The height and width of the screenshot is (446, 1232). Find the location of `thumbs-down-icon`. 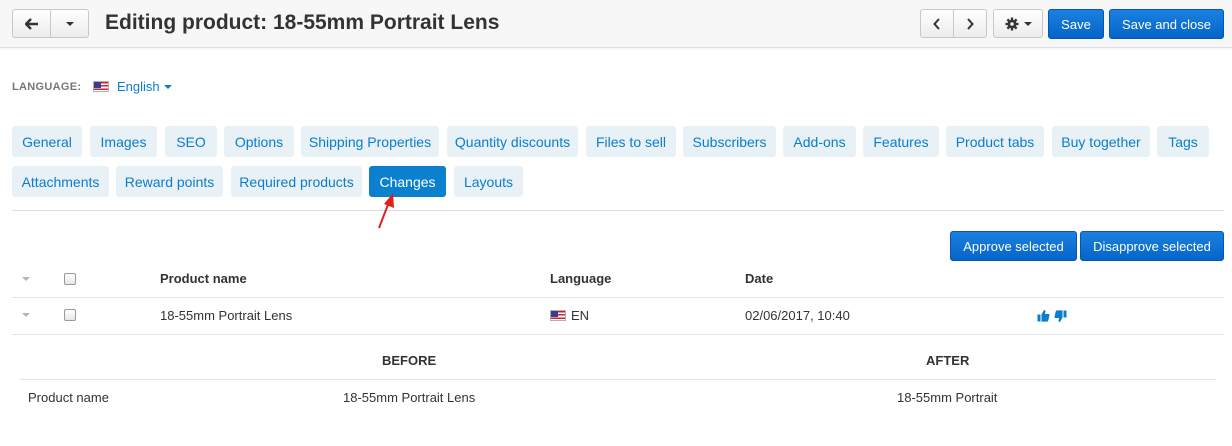

thumbs-down-icon is located at coordinates (1060, 316).